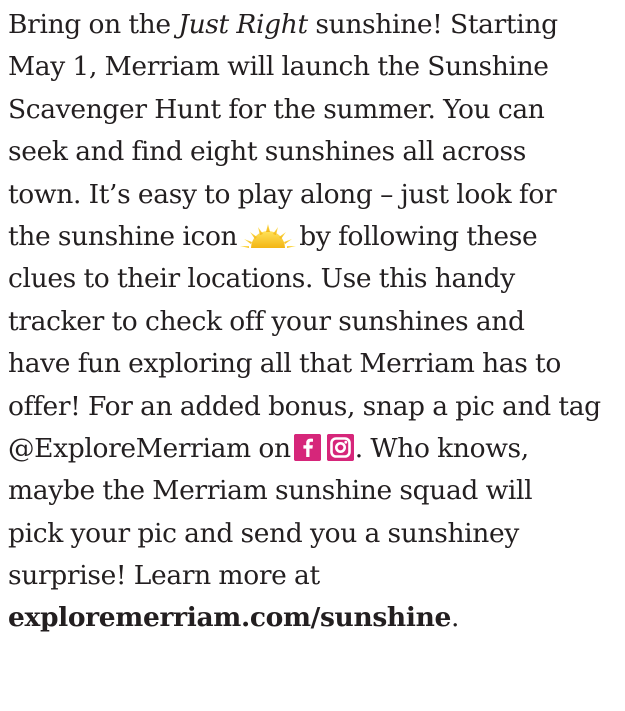  What do you see at coordinates (267, 152) in the screenshot?
I see `line-4: seek and find eight sunshines all across` at bounding box center [267, 152].